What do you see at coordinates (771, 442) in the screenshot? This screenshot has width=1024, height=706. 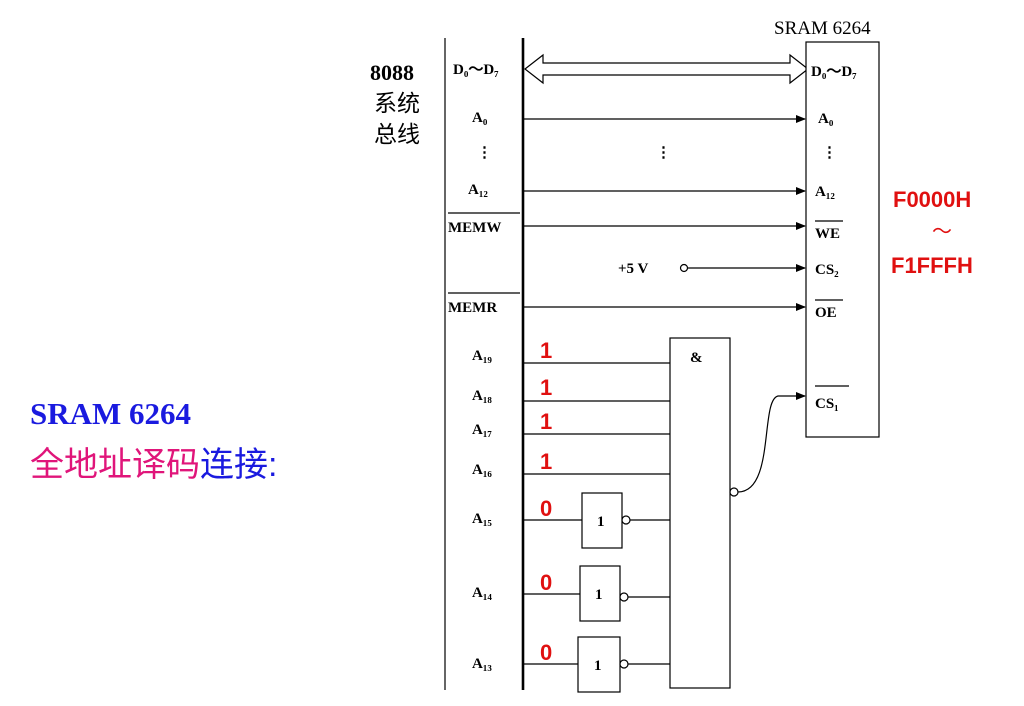 I see `wire-cs1` at bounding box center [771, 442].